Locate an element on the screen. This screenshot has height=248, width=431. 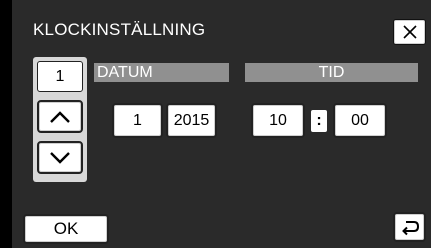
close-button is located at coordinates (409, 32).